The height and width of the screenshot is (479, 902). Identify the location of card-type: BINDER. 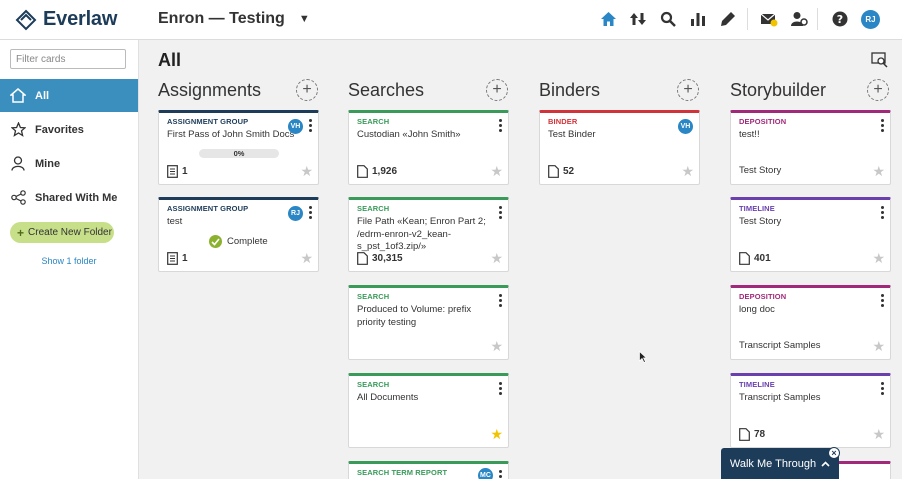
(563, 121).